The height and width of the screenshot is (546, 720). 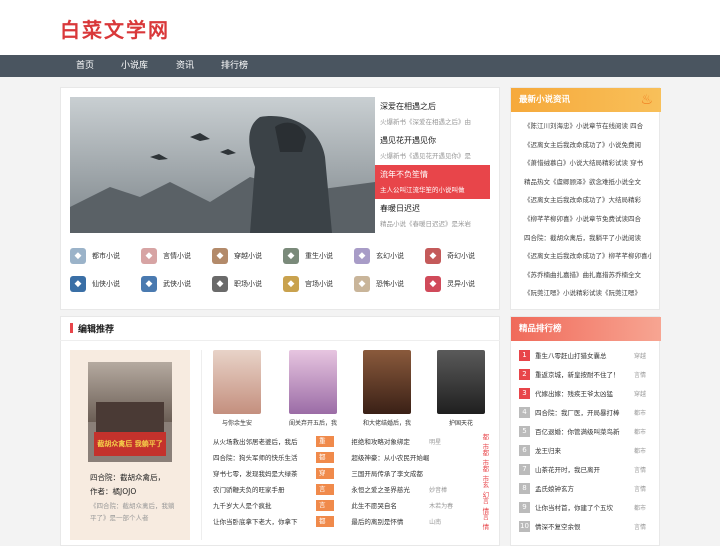 I want to click on book-row: 四合院：狗头军师的快乐生活都市 超级神豪：从小农民开始崛都市, so click(x=354, y=460).